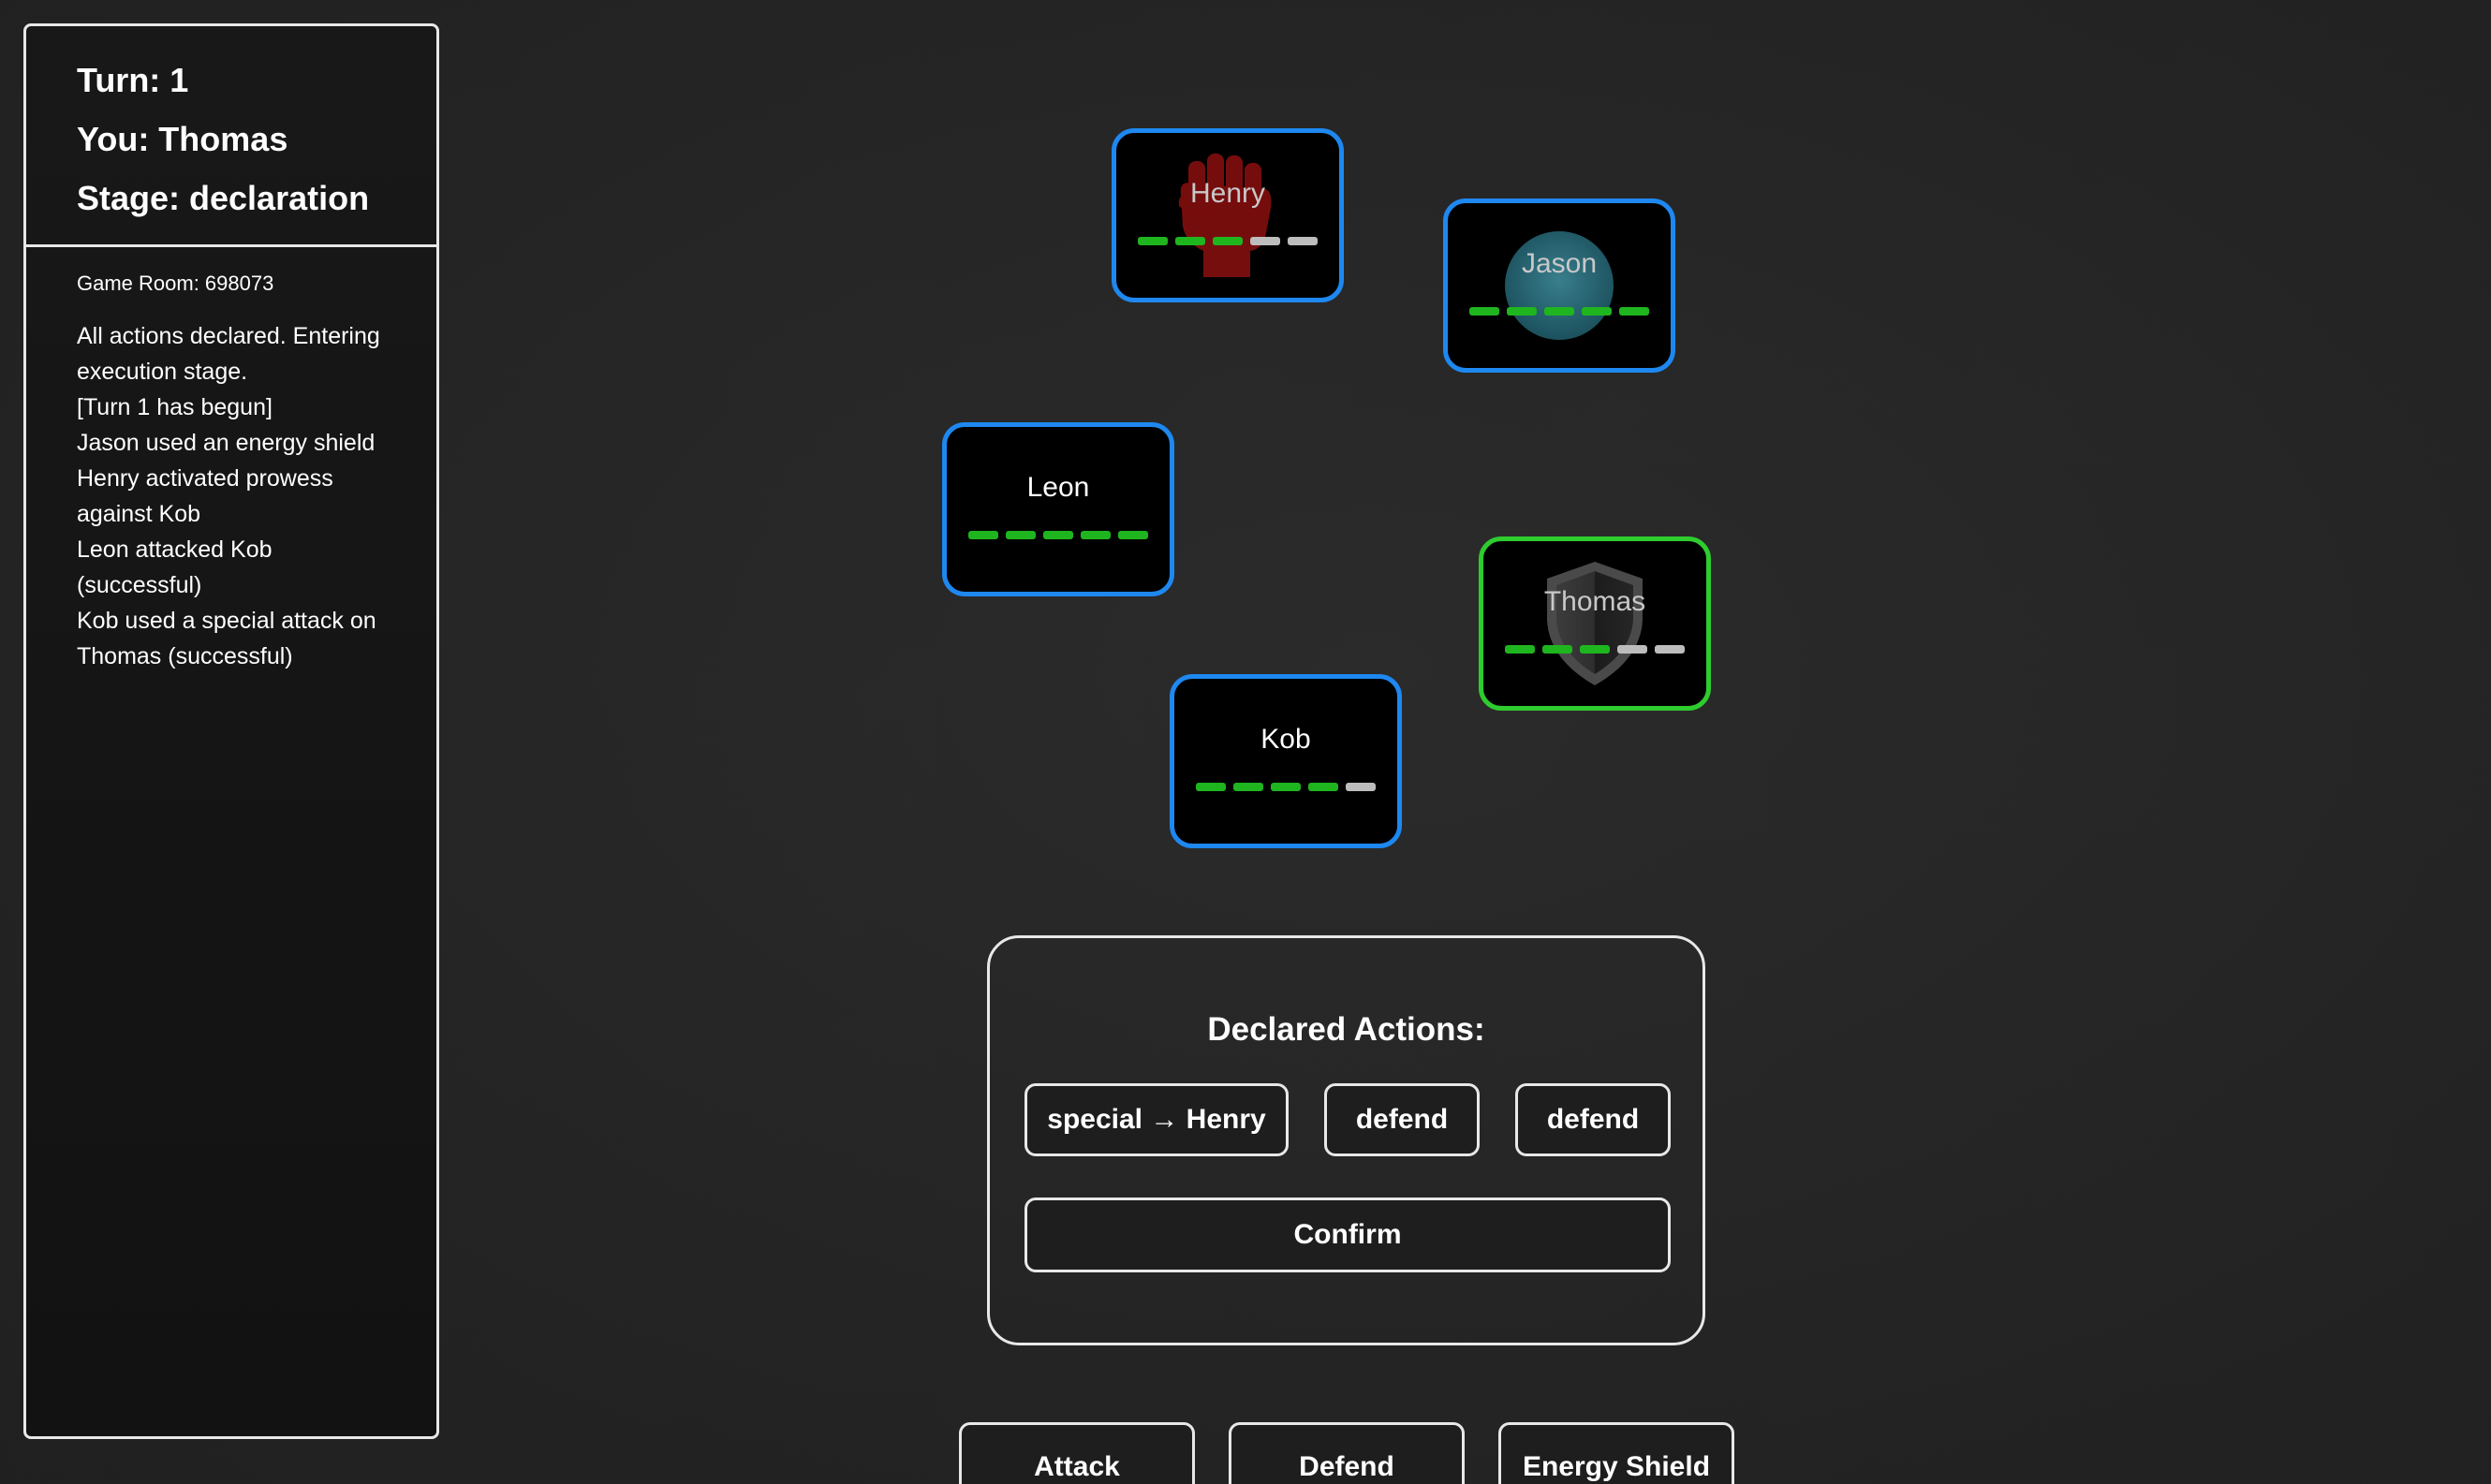 The image size is (2491, 1484). What do you see at coordinates (228, 336) in the screenshot?
I see `log-line: All actions declared. Entering` at bounding box center [228, 336].